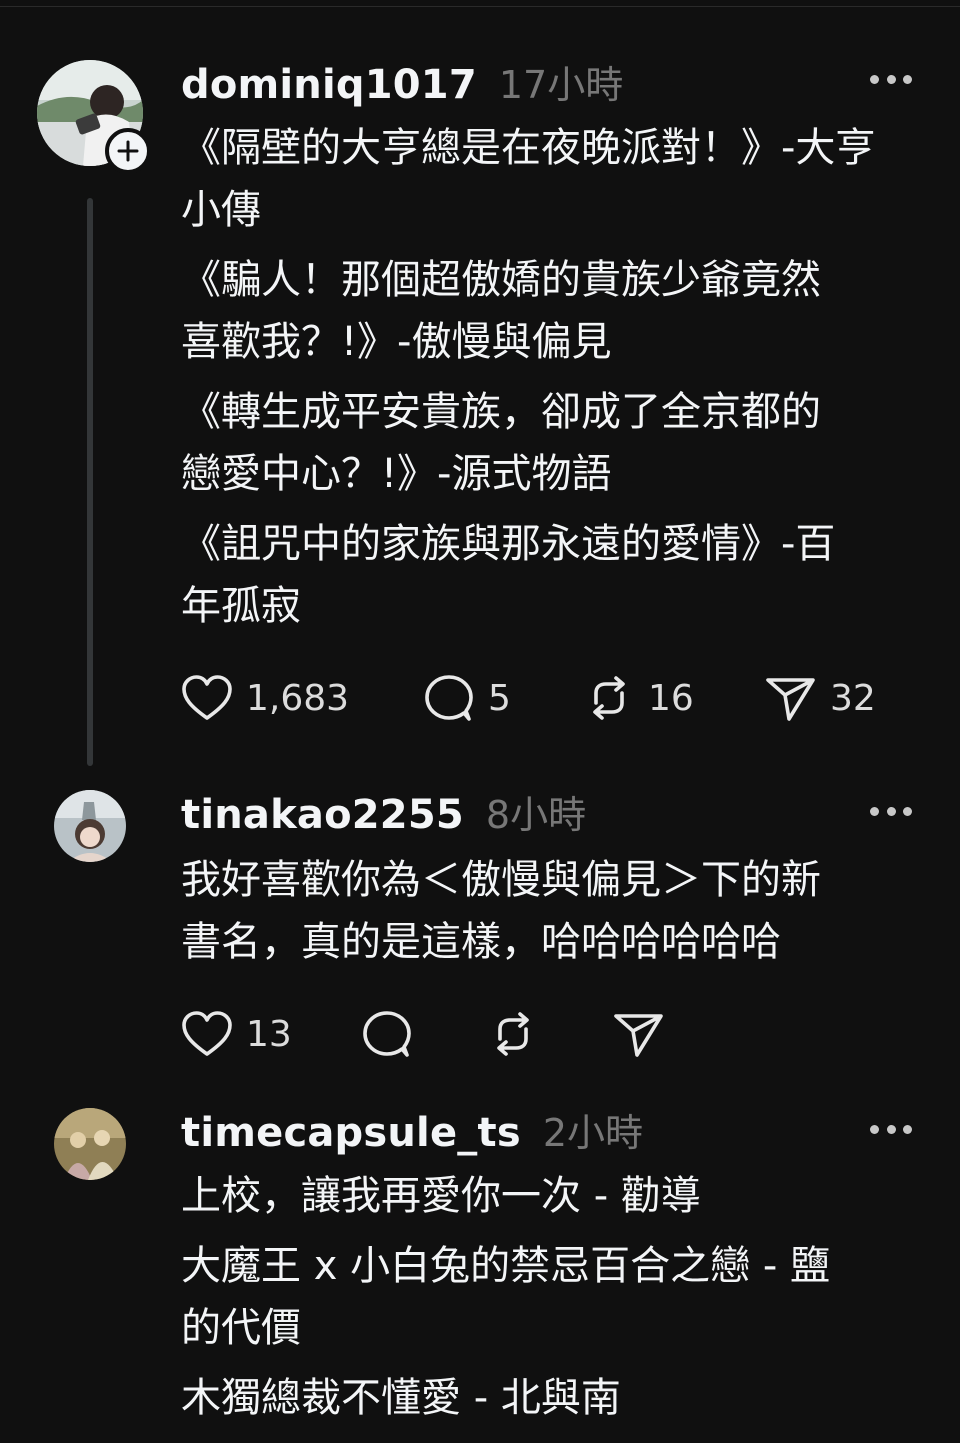 This screenshot has height=1443, width=960. Describe the element at coordinates (441, 1196) in the screenshot. I see `post-text-line: 上校，讓我再愛你一次 - 勸導` at that location.